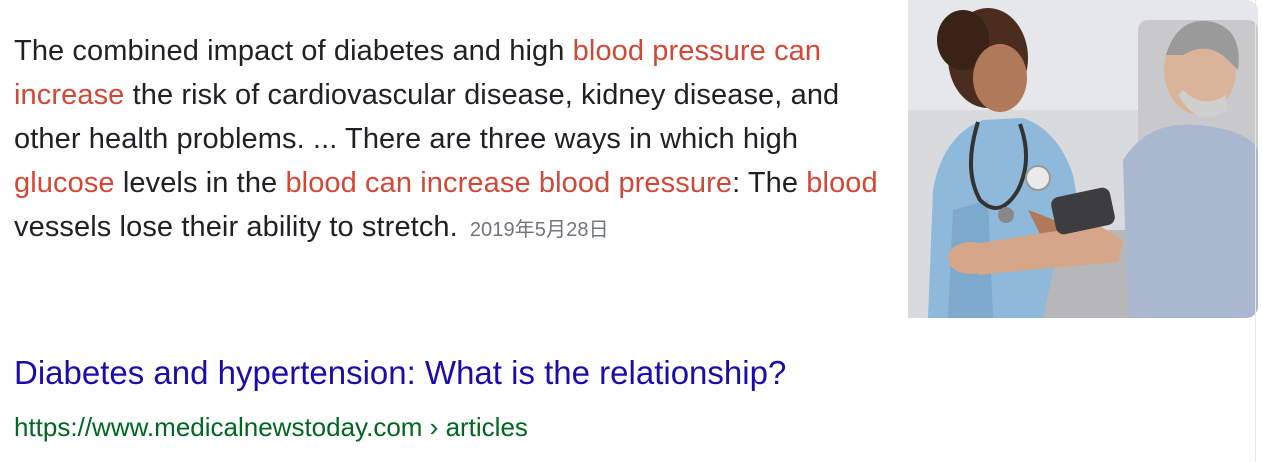 This screenshot has width=1262, height=462. Describe the element at coordinates (539, 230) in the screenshot. I see `snippet-date: 2019年5月28日` at that location.